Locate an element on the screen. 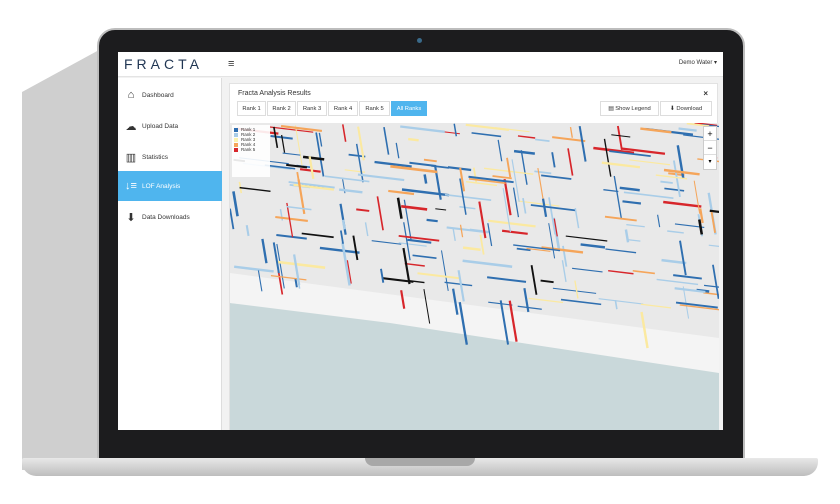 This screenshot has width=840, height=504. sidebar-item-dashboard: ⌂ Dashboard is located at coordinates (170, 95).